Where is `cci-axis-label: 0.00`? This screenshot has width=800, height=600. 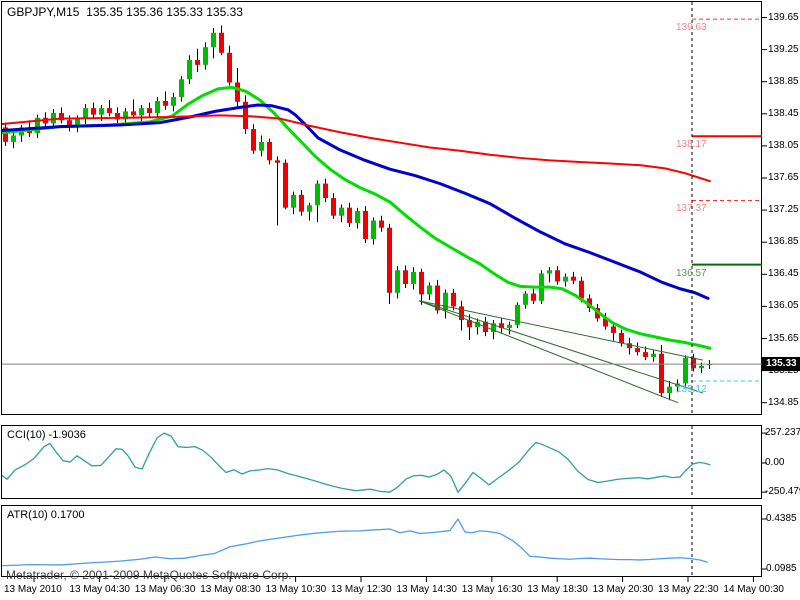
cci-axis-label: 0.00 is located at coordinates (775, 462).